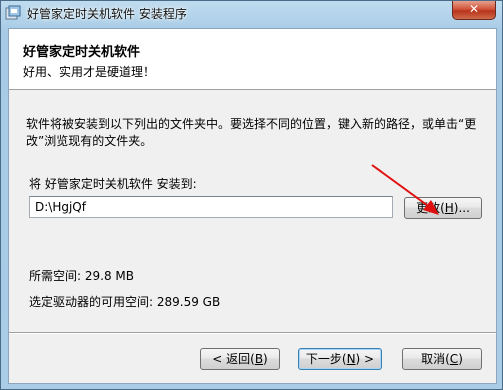 Image resolution: width=503 pixels, height=390 pixels. I want to click on footer-separator, so click(252, 333).